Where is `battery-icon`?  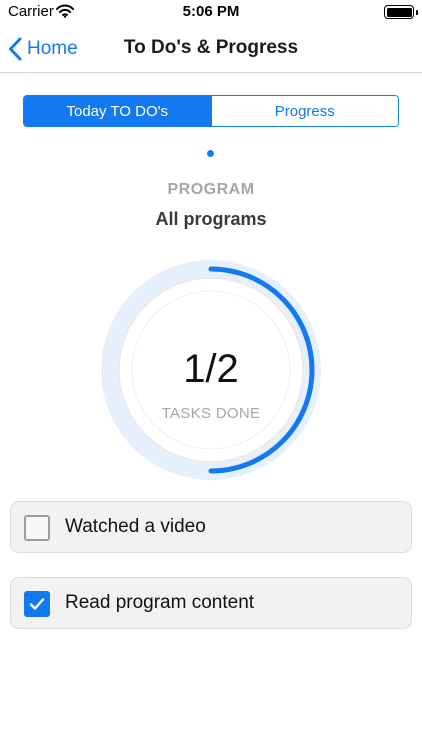
battery-icon is located at coordinates (401, 12).